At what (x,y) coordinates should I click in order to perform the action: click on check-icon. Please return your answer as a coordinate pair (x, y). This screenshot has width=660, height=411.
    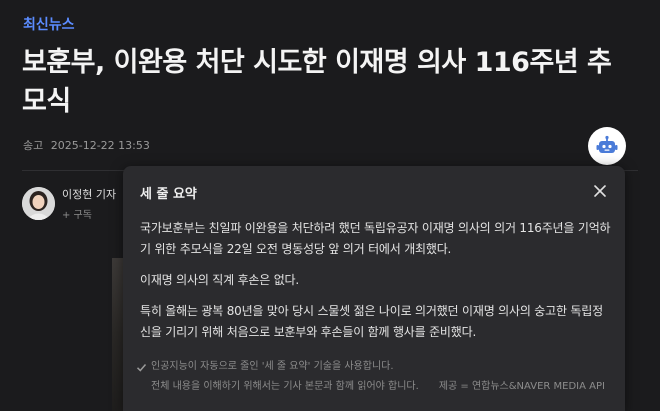
    Looking at the image, I should click on (141, 367).